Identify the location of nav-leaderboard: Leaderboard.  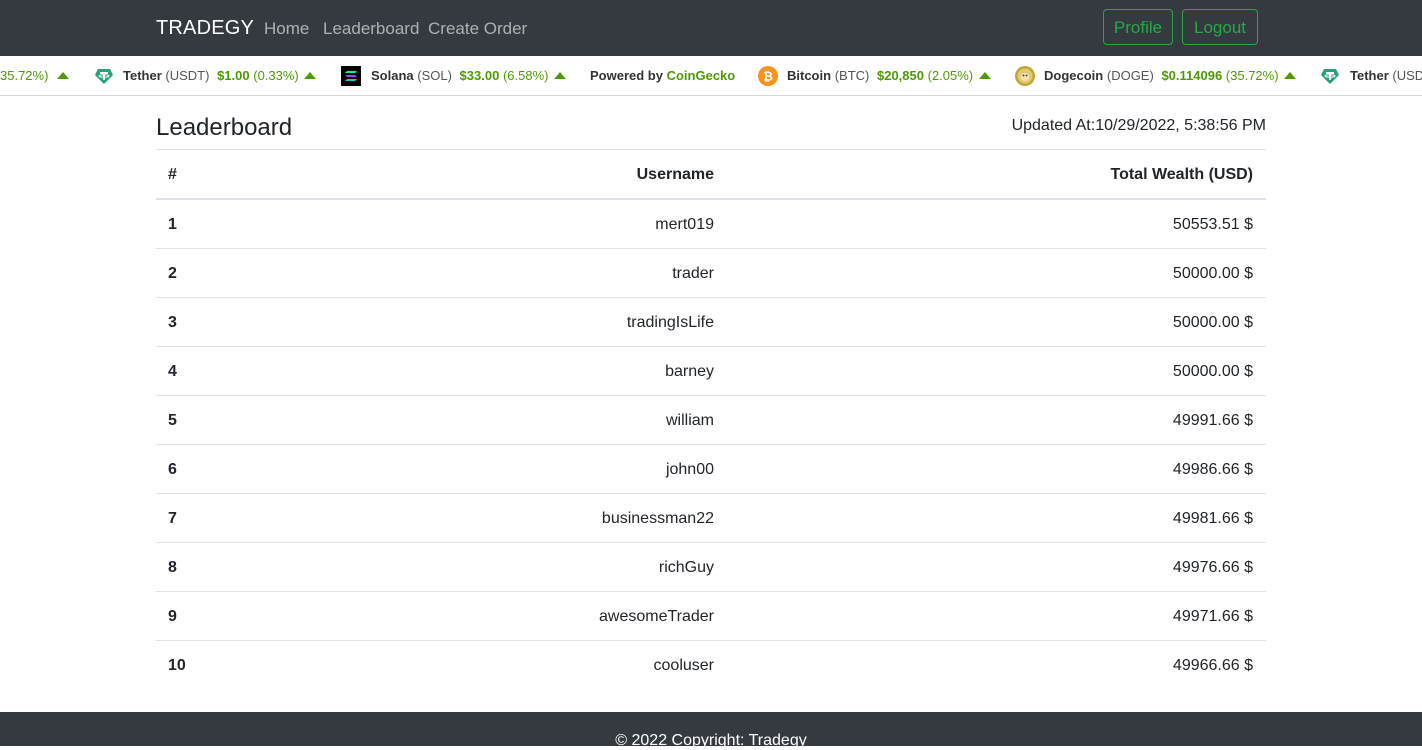
(371, 29).